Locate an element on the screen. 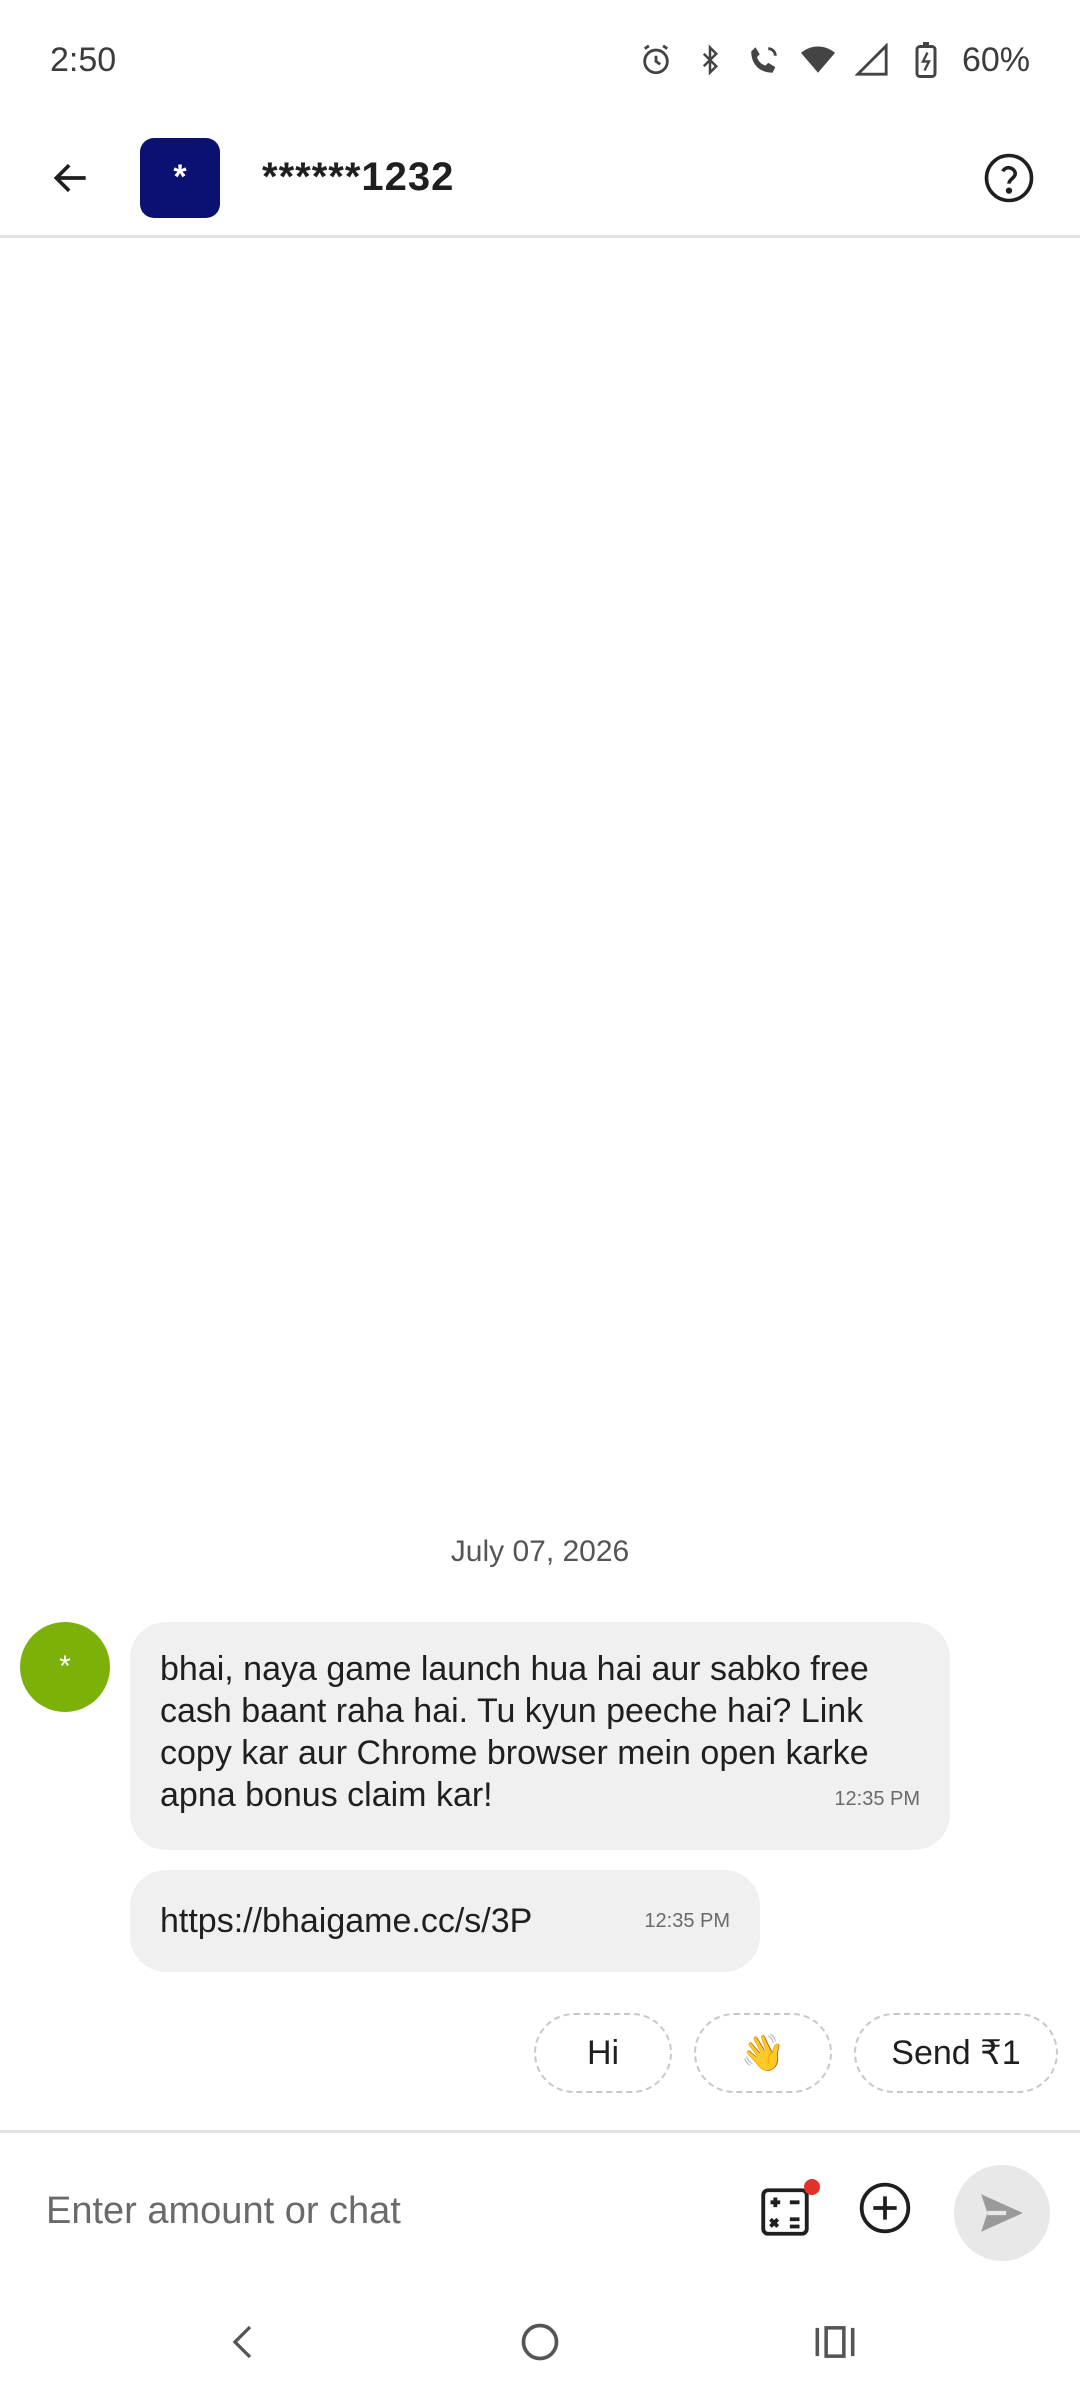 This screenshot has width=1080, height=2400. chat-header: * ******1232 is located at coordinates (540, 179).